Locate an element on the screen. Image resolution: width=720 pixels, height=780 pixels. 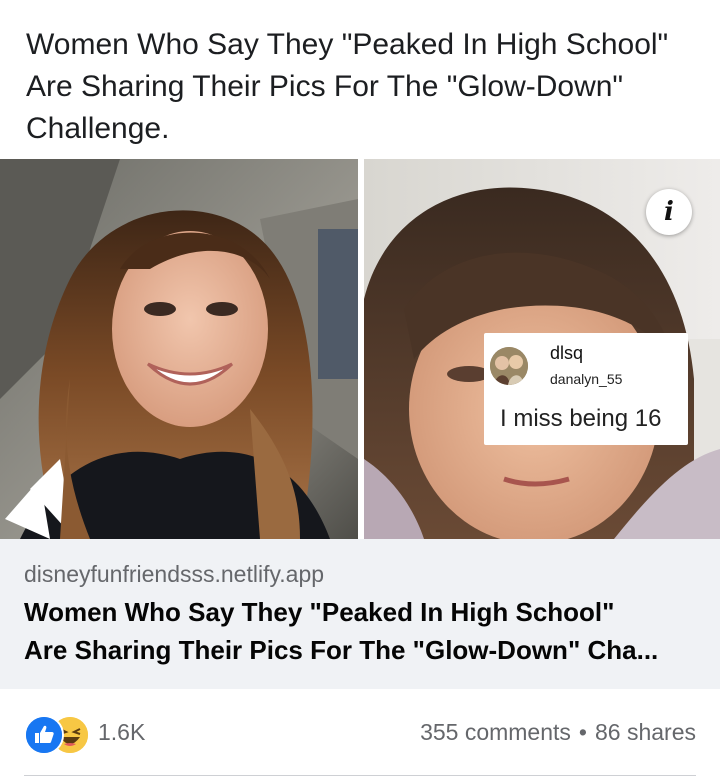
like-icon is located at coordinates (44, 735).